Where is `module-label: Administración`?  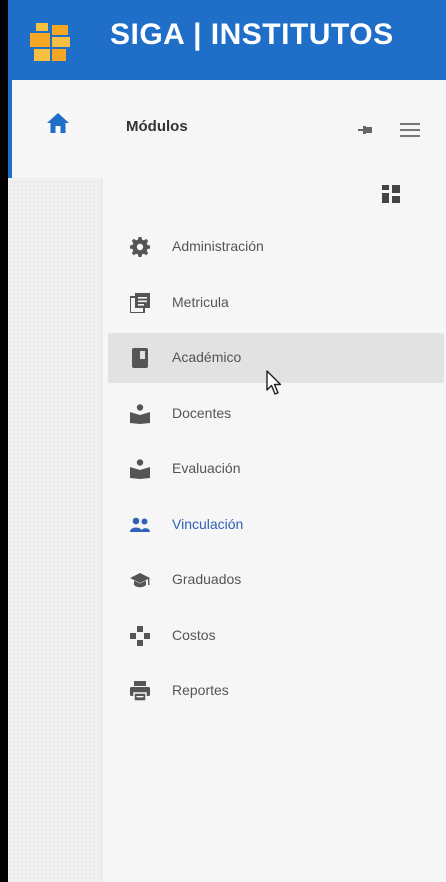
module-label: Administración is located at coordinates (218, 246).